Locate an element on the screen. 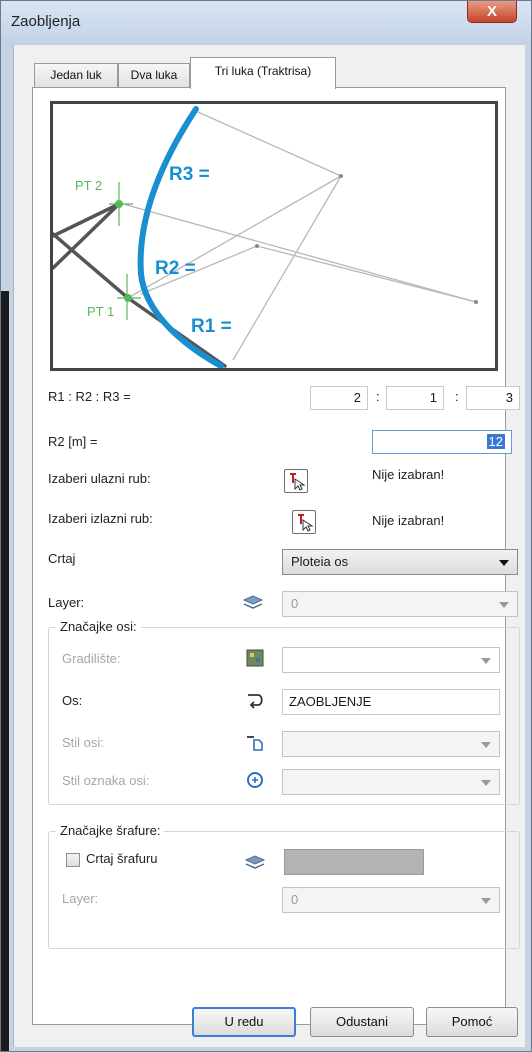 The width and height of the screenshot is (532, 1052). window-edge is located at coordinates (5, 671).